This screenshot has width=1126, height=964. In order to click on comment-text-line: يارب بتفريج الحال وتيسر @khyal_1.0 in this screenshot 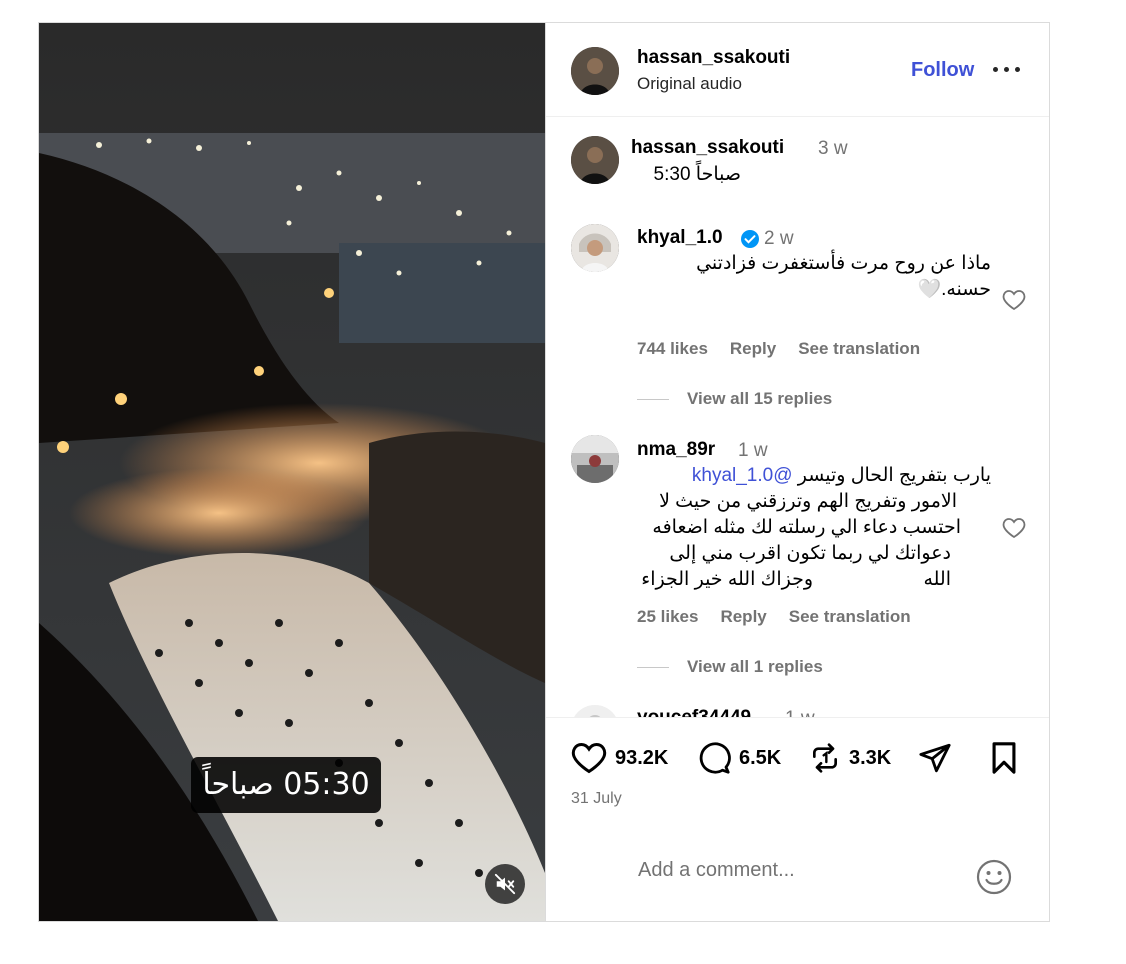, I will do `click(814, 476)`.